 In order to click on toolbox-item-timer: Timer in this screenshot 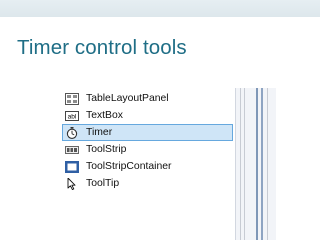, I will do `click(147, 132)`.